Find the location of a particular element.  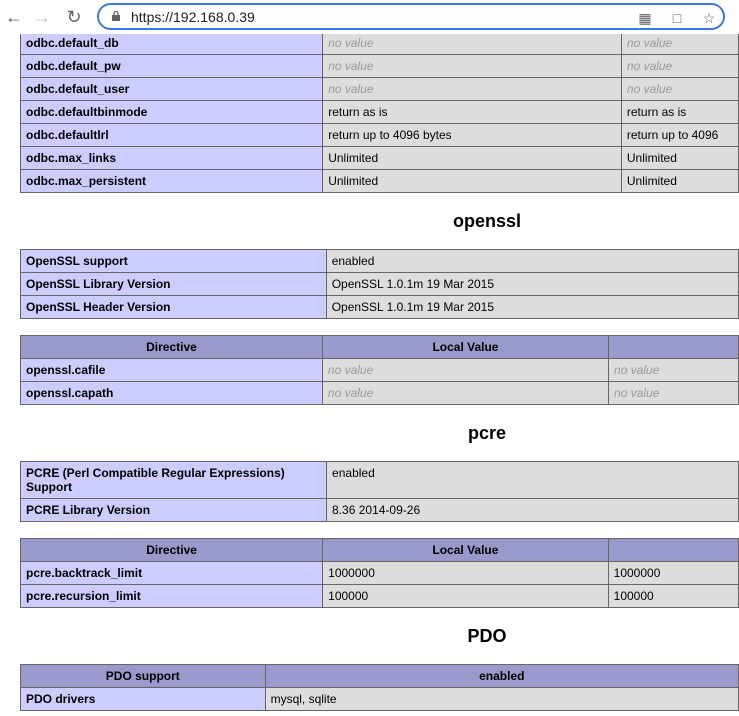

table-row: odbc.max_links Unlimited Unlimited is located at coordinates (379, 158).